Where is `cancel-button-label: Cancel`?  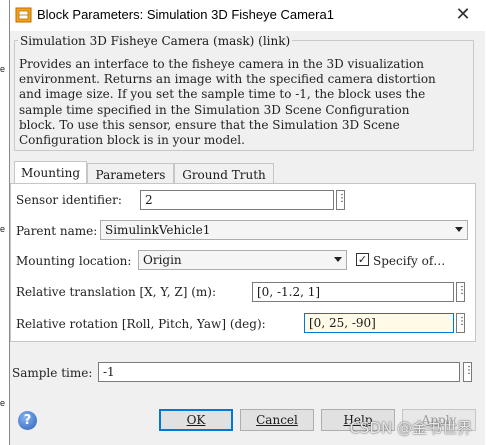
cancel-button-label: Cancel is located at coordinates (277, 420).